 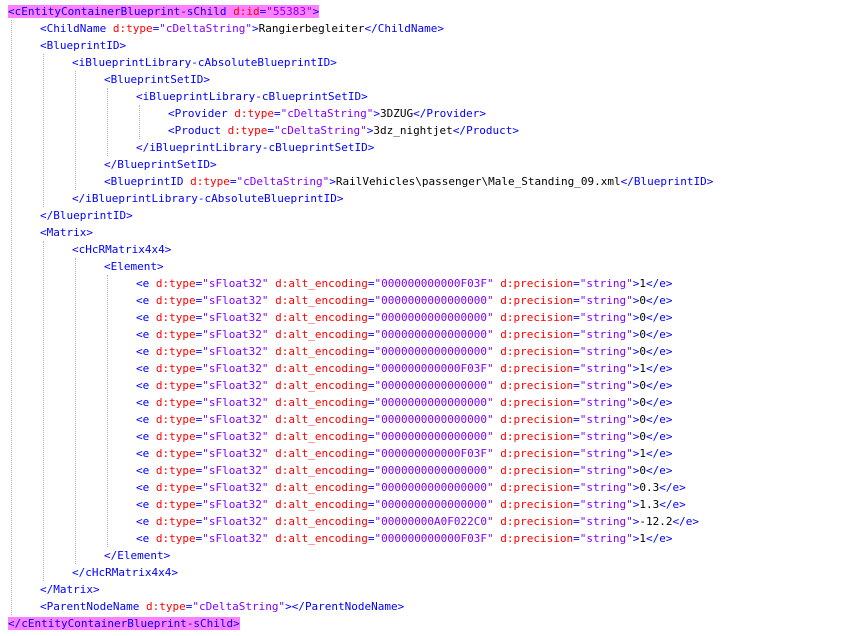 What do you see at coordinates (121, 249) in the screenshot?
I see `code-line: <cHcRMatrix4x4>` at bounding box center [121, 249].